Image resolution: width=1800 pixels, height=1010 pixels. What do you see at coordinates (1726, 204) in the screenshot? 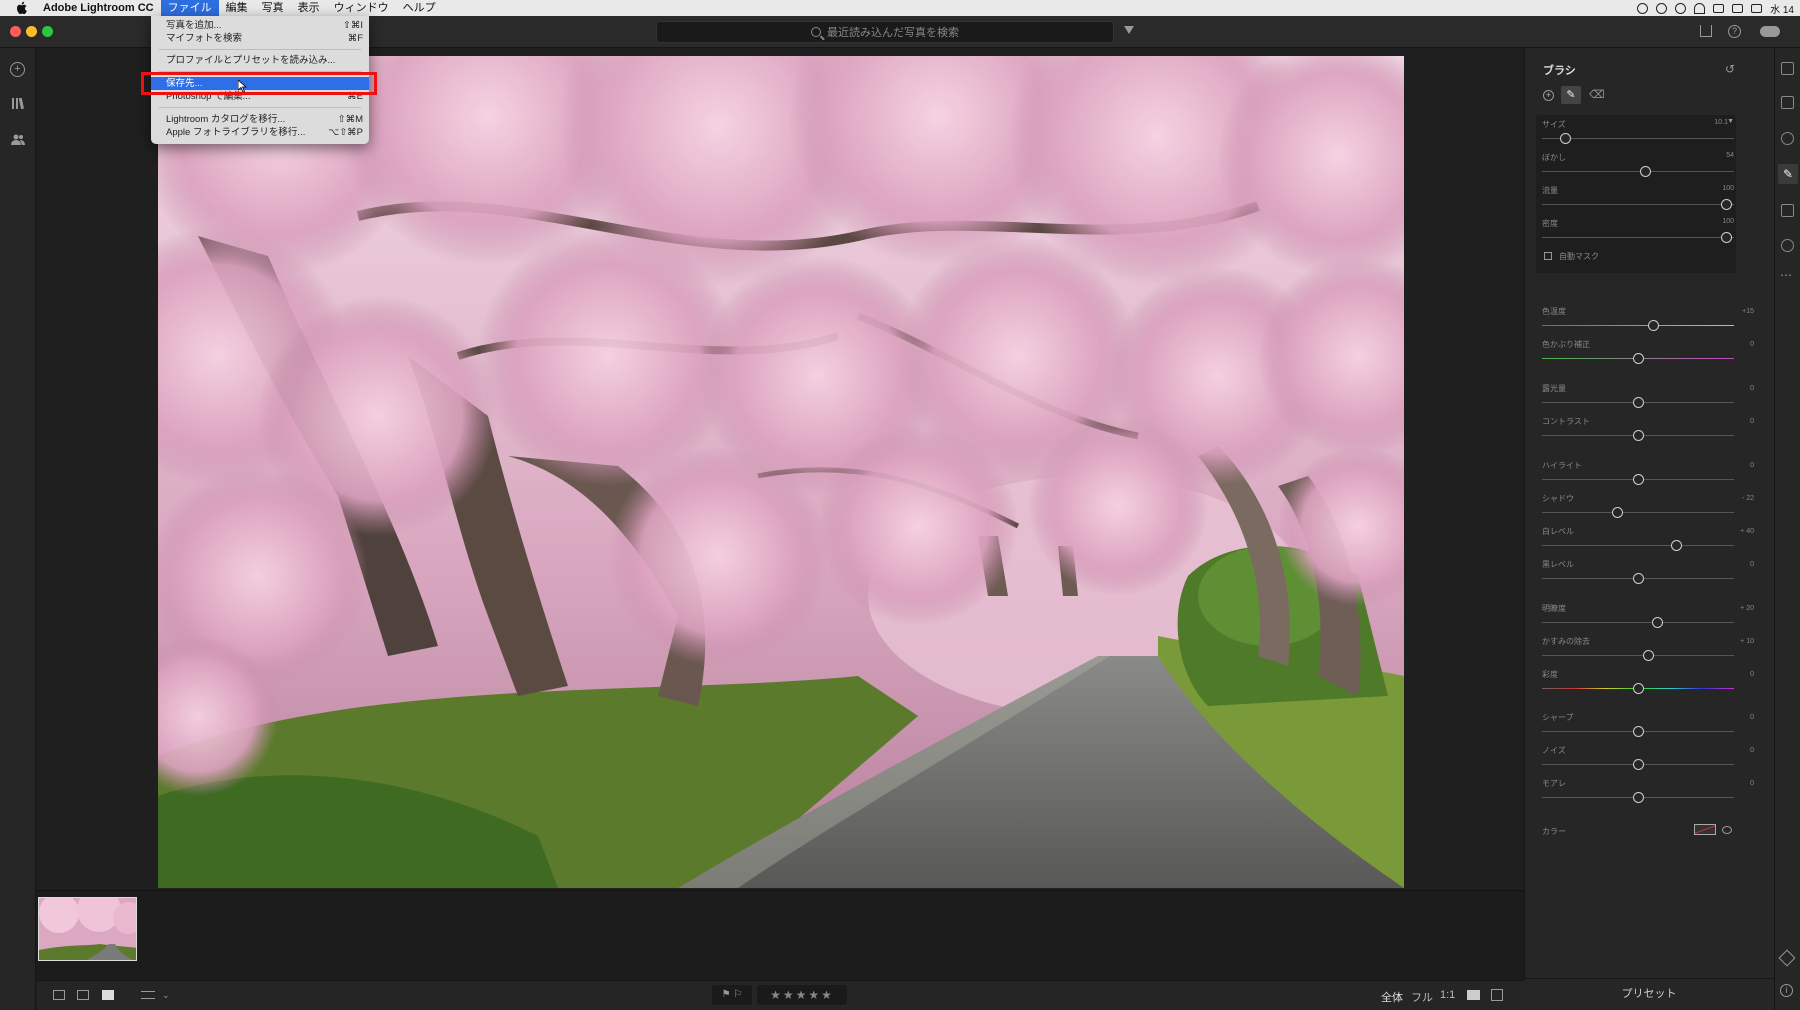
I see `flow-slider` at bounding box center [1726, 204].